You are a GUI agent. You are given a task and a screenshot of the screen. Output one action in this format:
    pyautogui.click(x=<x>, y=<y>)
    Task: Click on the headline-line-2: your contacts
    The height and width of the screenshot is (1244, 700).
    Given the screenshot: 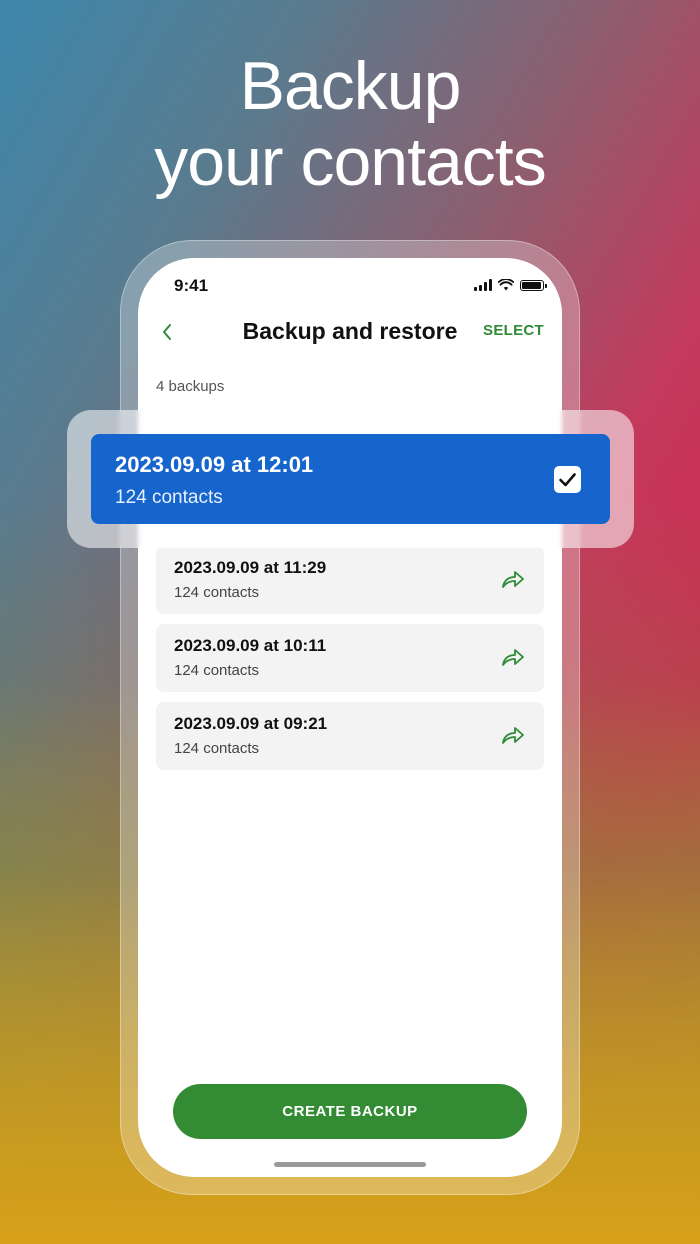 What is the action you would take?
    pyautogui.click(x=350, y=162)
    